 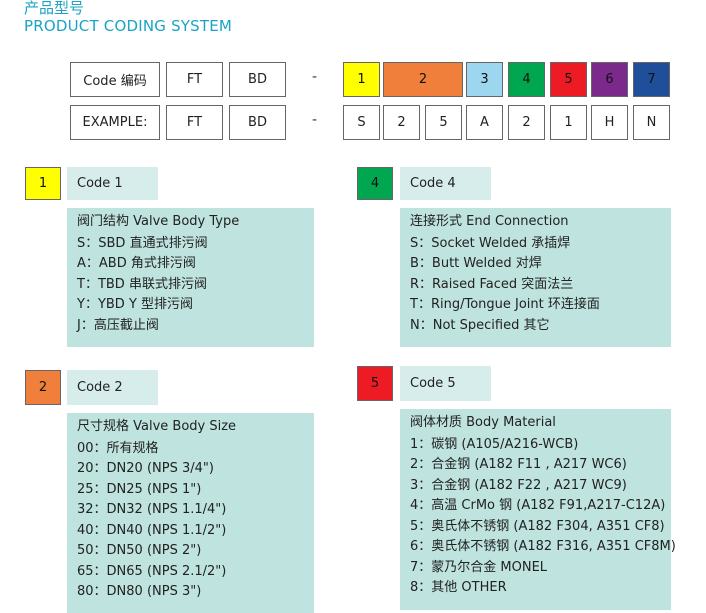 What do you see at coordinates (315, 77) in the screenshot?
I see `code-dash: -` at bounding box center [315, 77].